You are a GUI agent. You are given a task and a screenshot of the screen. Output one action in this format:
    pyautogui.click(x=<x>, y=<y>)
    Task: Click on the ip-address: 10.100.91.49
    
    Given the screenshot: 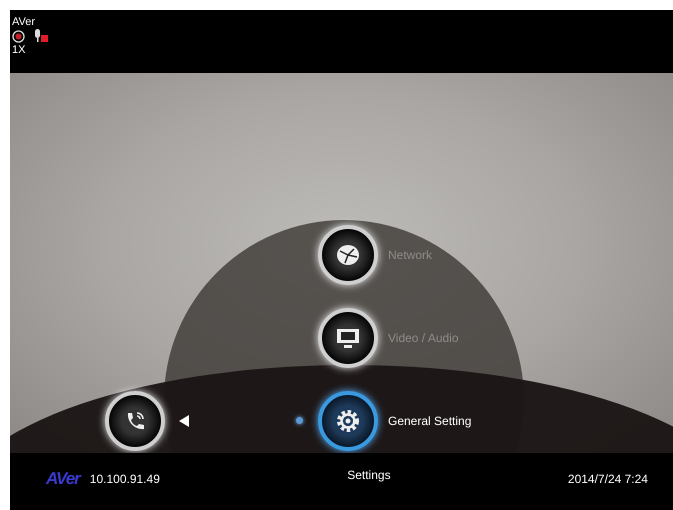 What is the action you would take?
    pyautogui.click(x=125, y=479)
    